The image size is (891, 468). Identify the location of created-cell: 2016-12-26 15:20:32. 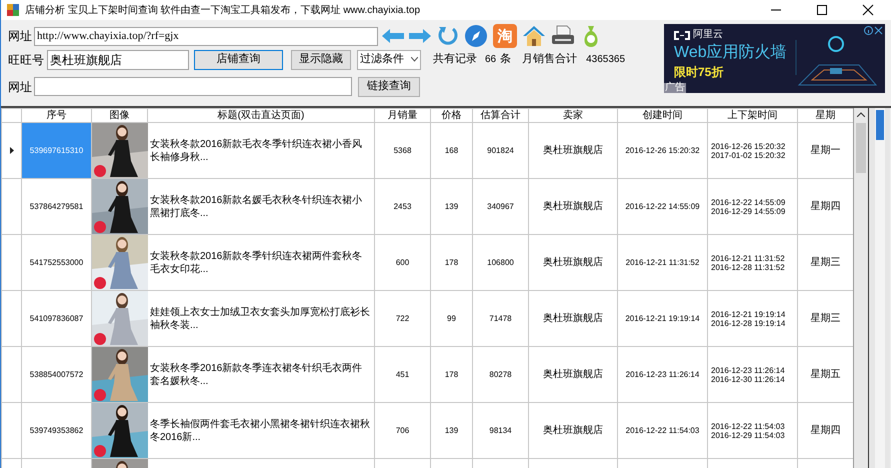
(663, 150).